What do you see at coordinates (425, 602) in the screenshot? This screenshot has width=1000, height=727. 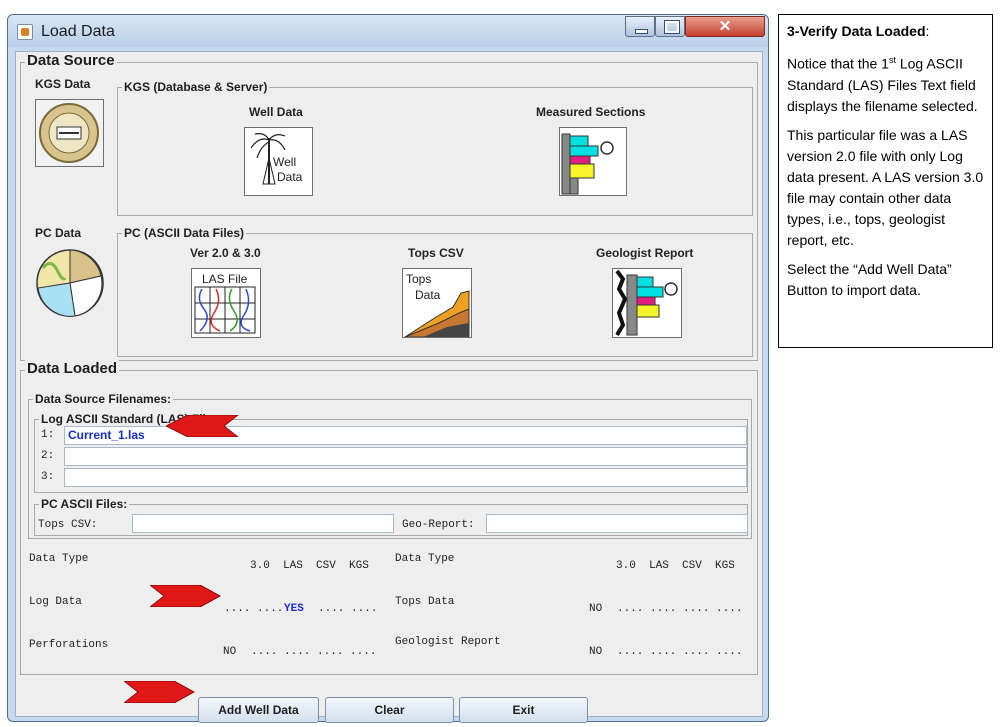 I see `tops-data-label: Tops Data` at bounding box center [425, 602].